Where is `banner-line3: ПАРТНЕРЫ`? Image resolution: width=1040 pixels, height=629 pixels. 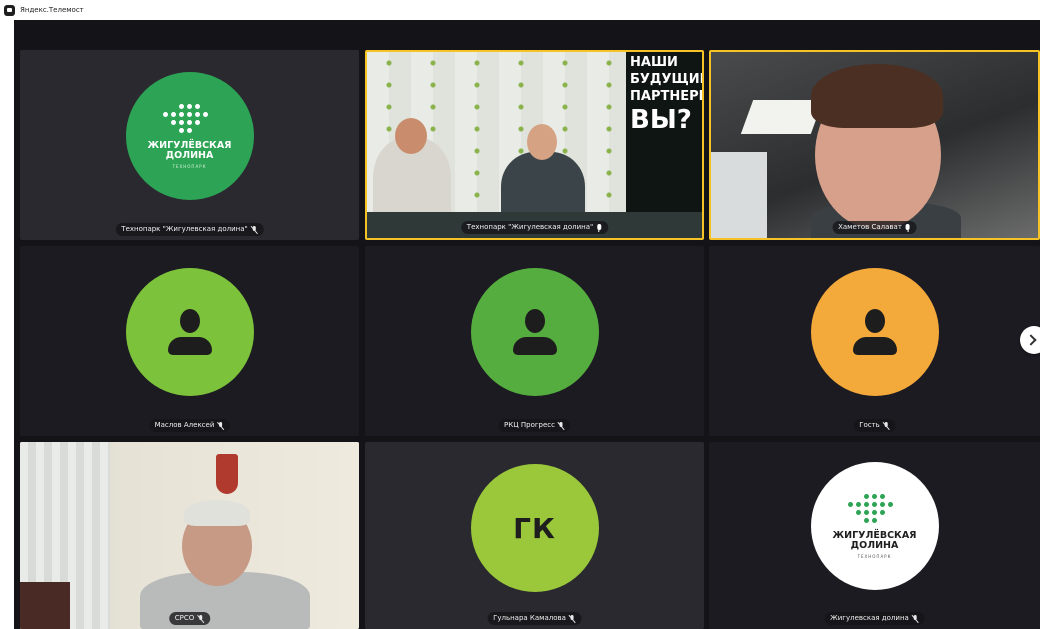 banner-line3: ПАРТНЕРЫ is located at coordinates (667, 96).